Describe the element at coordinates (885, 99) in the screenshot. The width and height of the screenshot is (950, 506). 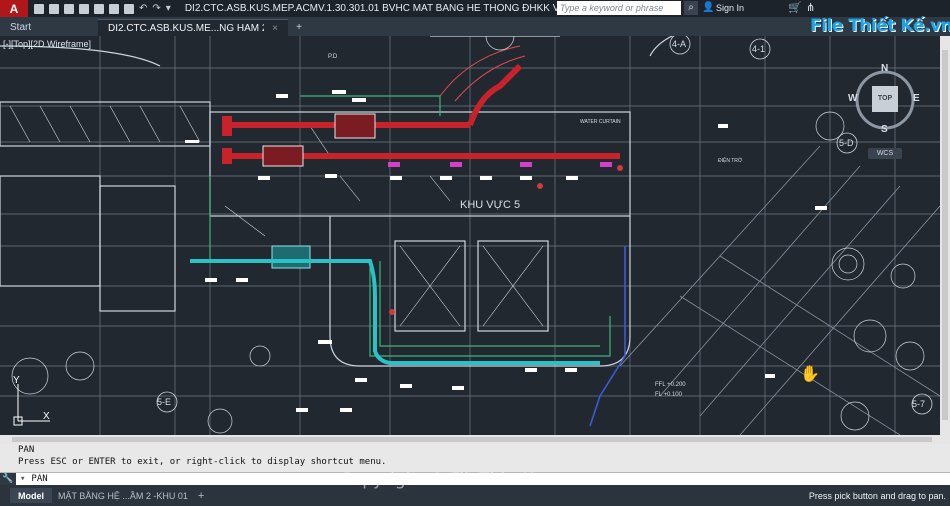
I see `viewcube-top-face: TOP` at that location.